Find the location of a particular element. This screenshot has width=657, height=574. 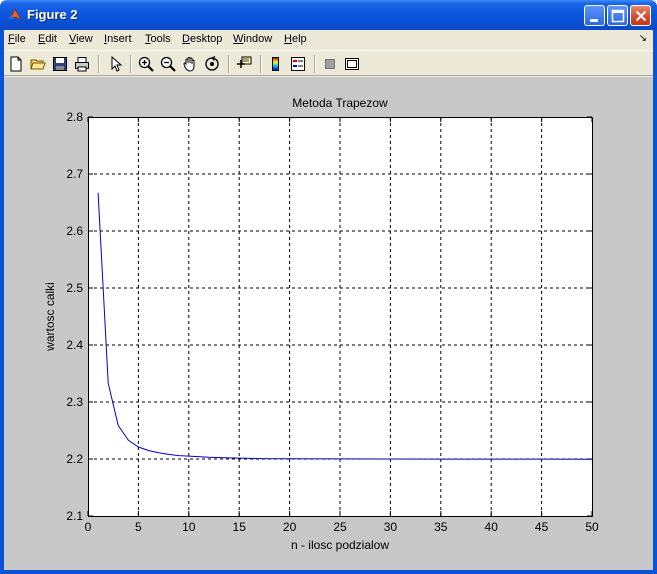

title-bar: Figure 2 is located at coordinates (328, 15).